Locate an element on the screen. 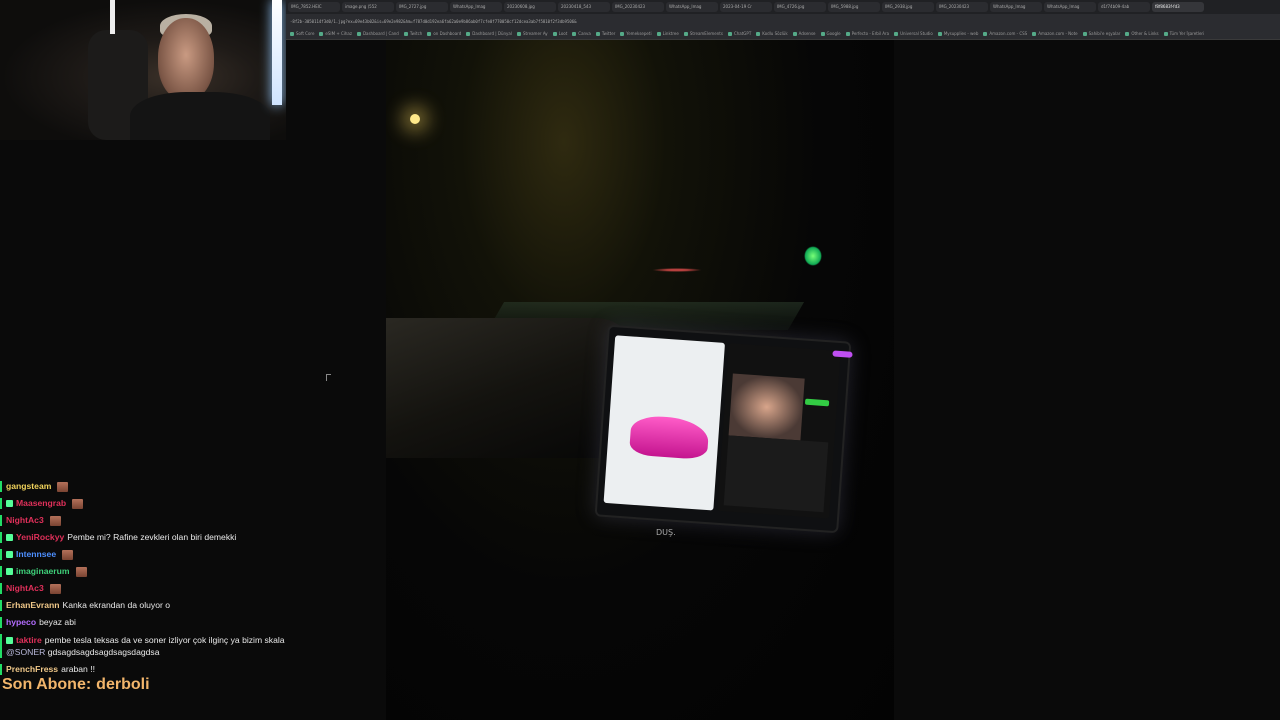  browser-tab: 20230608.jpg is located at coordinates (530, 7).